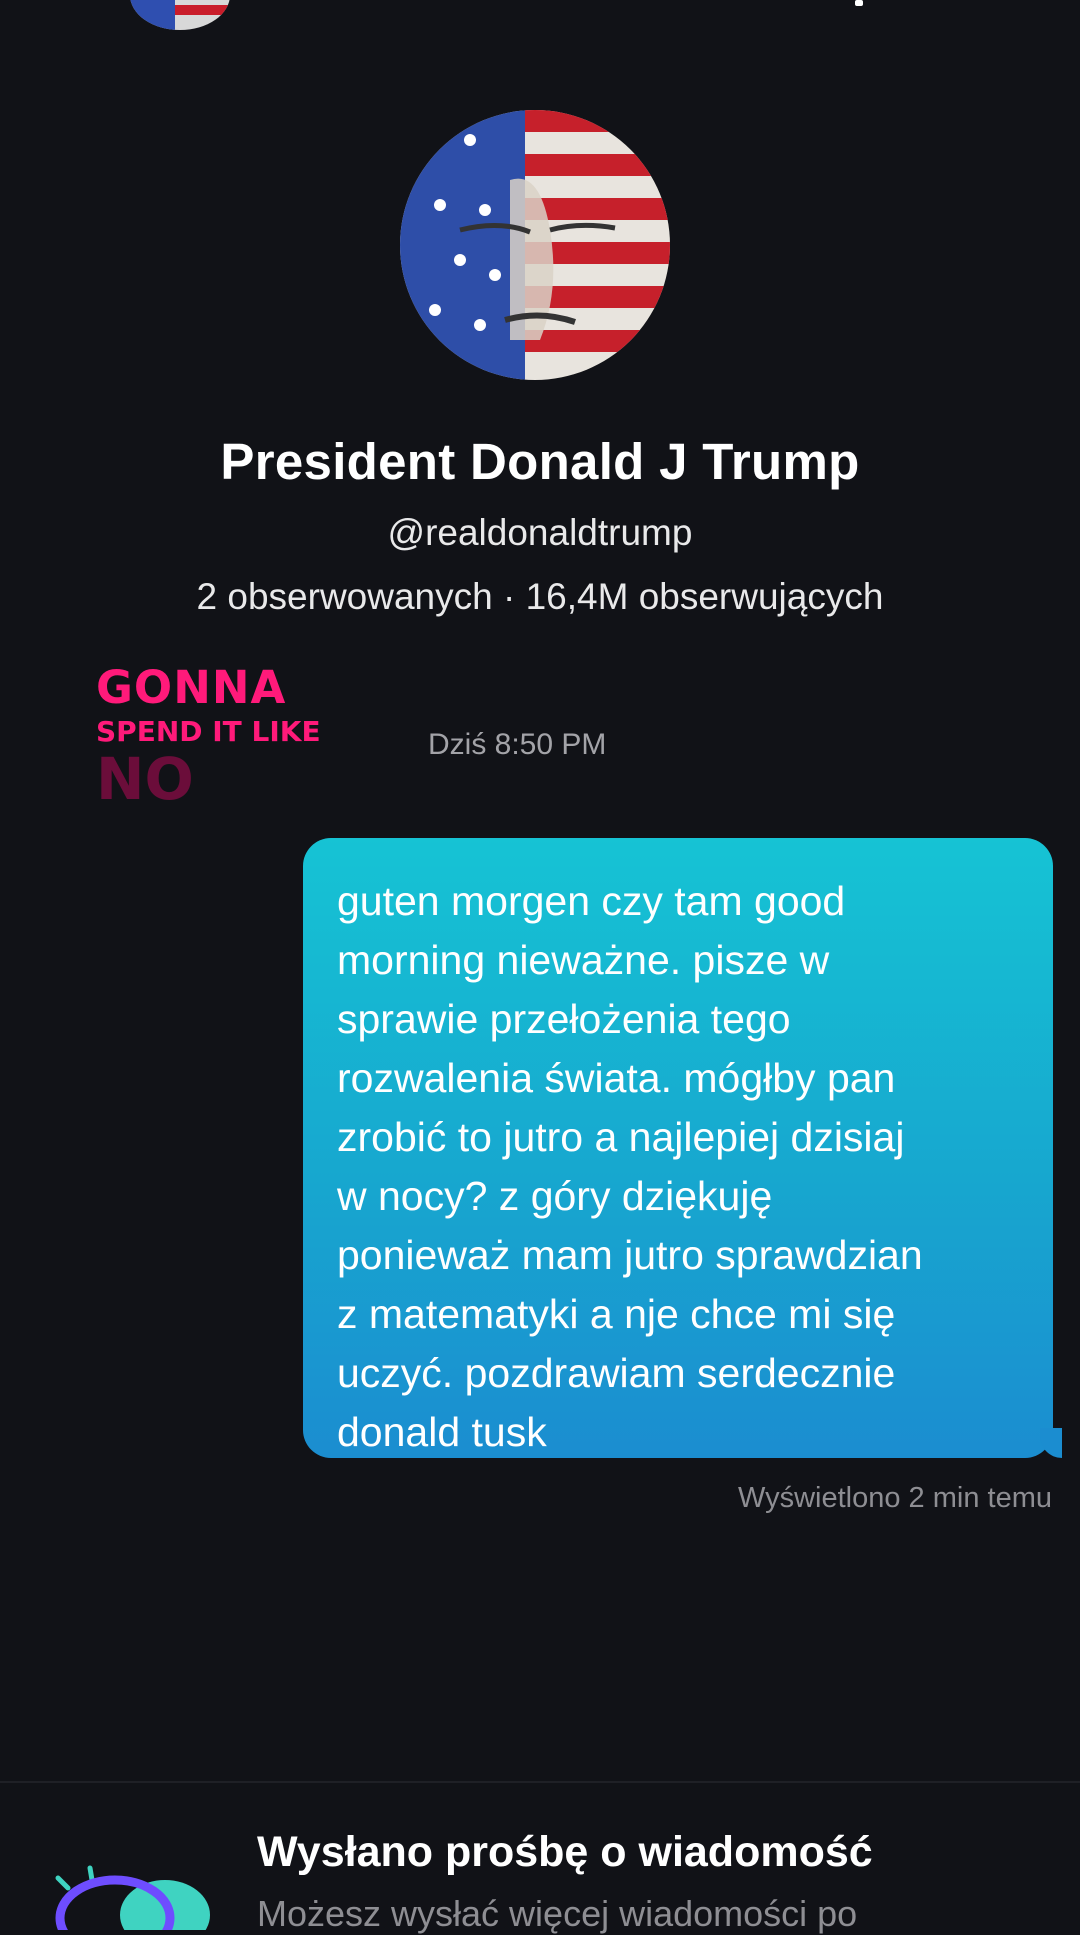 The height and width of the screenshot is (1935, 1080). What do you see at coordinates (557, 1913) in the screenshot?
I see `request-subtitle: Możesz wysłać więcej wiadomości po` at bounding box center [557, 1913].